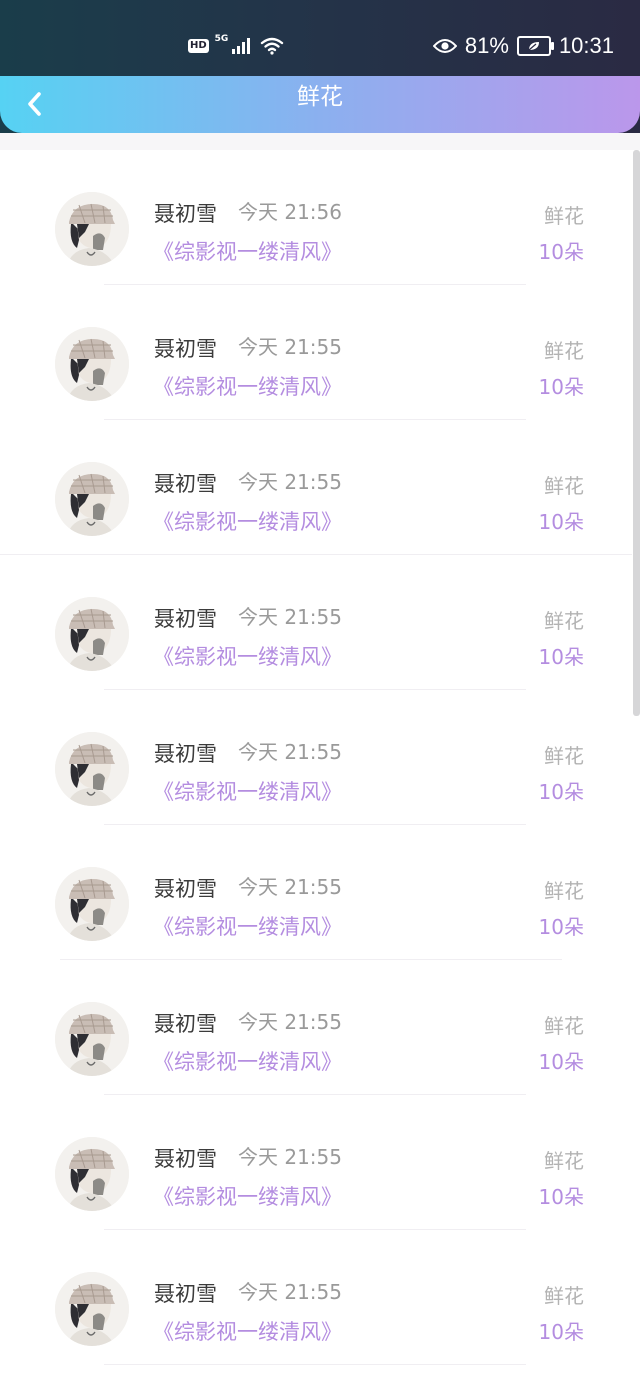  I want to click on eye-icon, so click(444, 46).